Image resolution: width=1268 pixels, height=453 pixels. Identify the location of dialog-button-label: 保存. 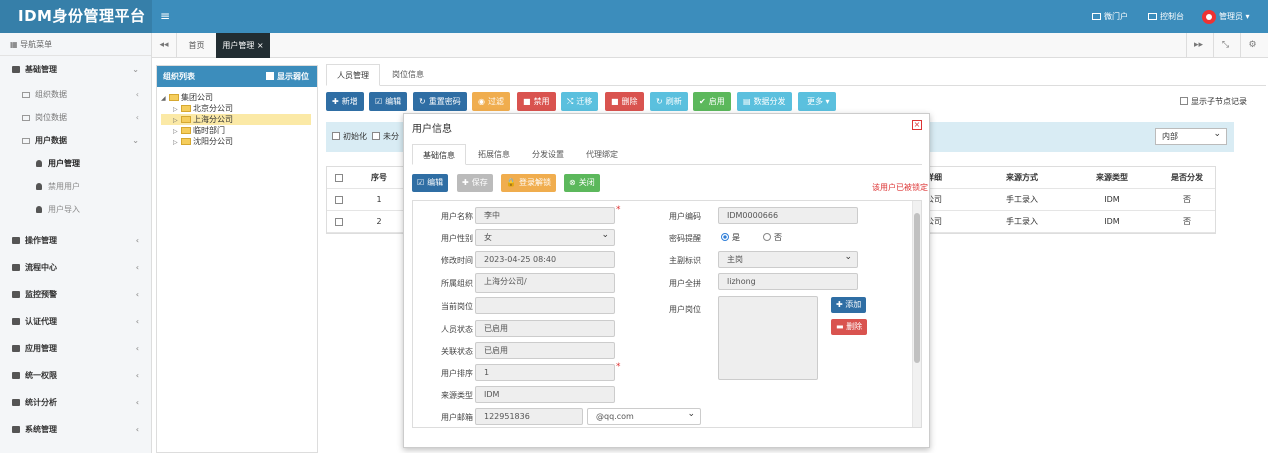
(479, 182).